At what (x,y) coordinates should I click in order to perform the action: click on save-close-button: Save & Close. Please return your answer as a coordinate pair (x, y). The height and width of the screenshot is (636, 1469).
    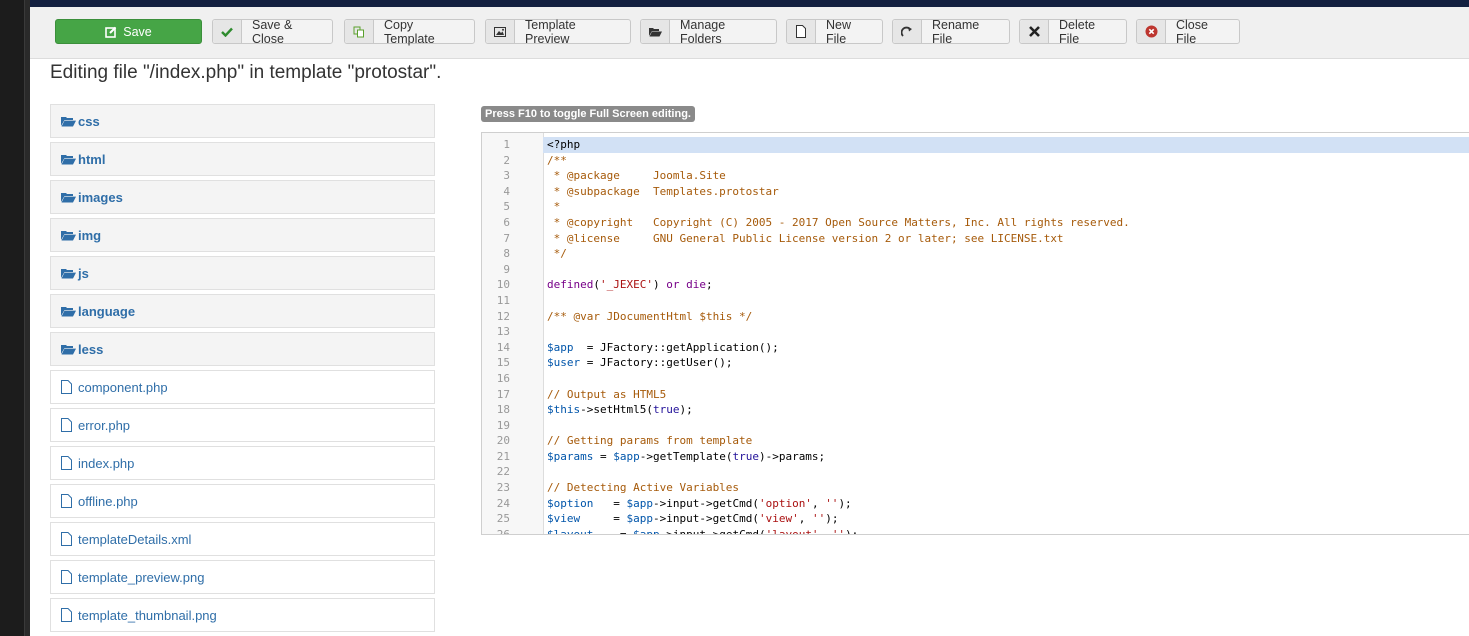
    Looking at the image, I should click on (272, 31).